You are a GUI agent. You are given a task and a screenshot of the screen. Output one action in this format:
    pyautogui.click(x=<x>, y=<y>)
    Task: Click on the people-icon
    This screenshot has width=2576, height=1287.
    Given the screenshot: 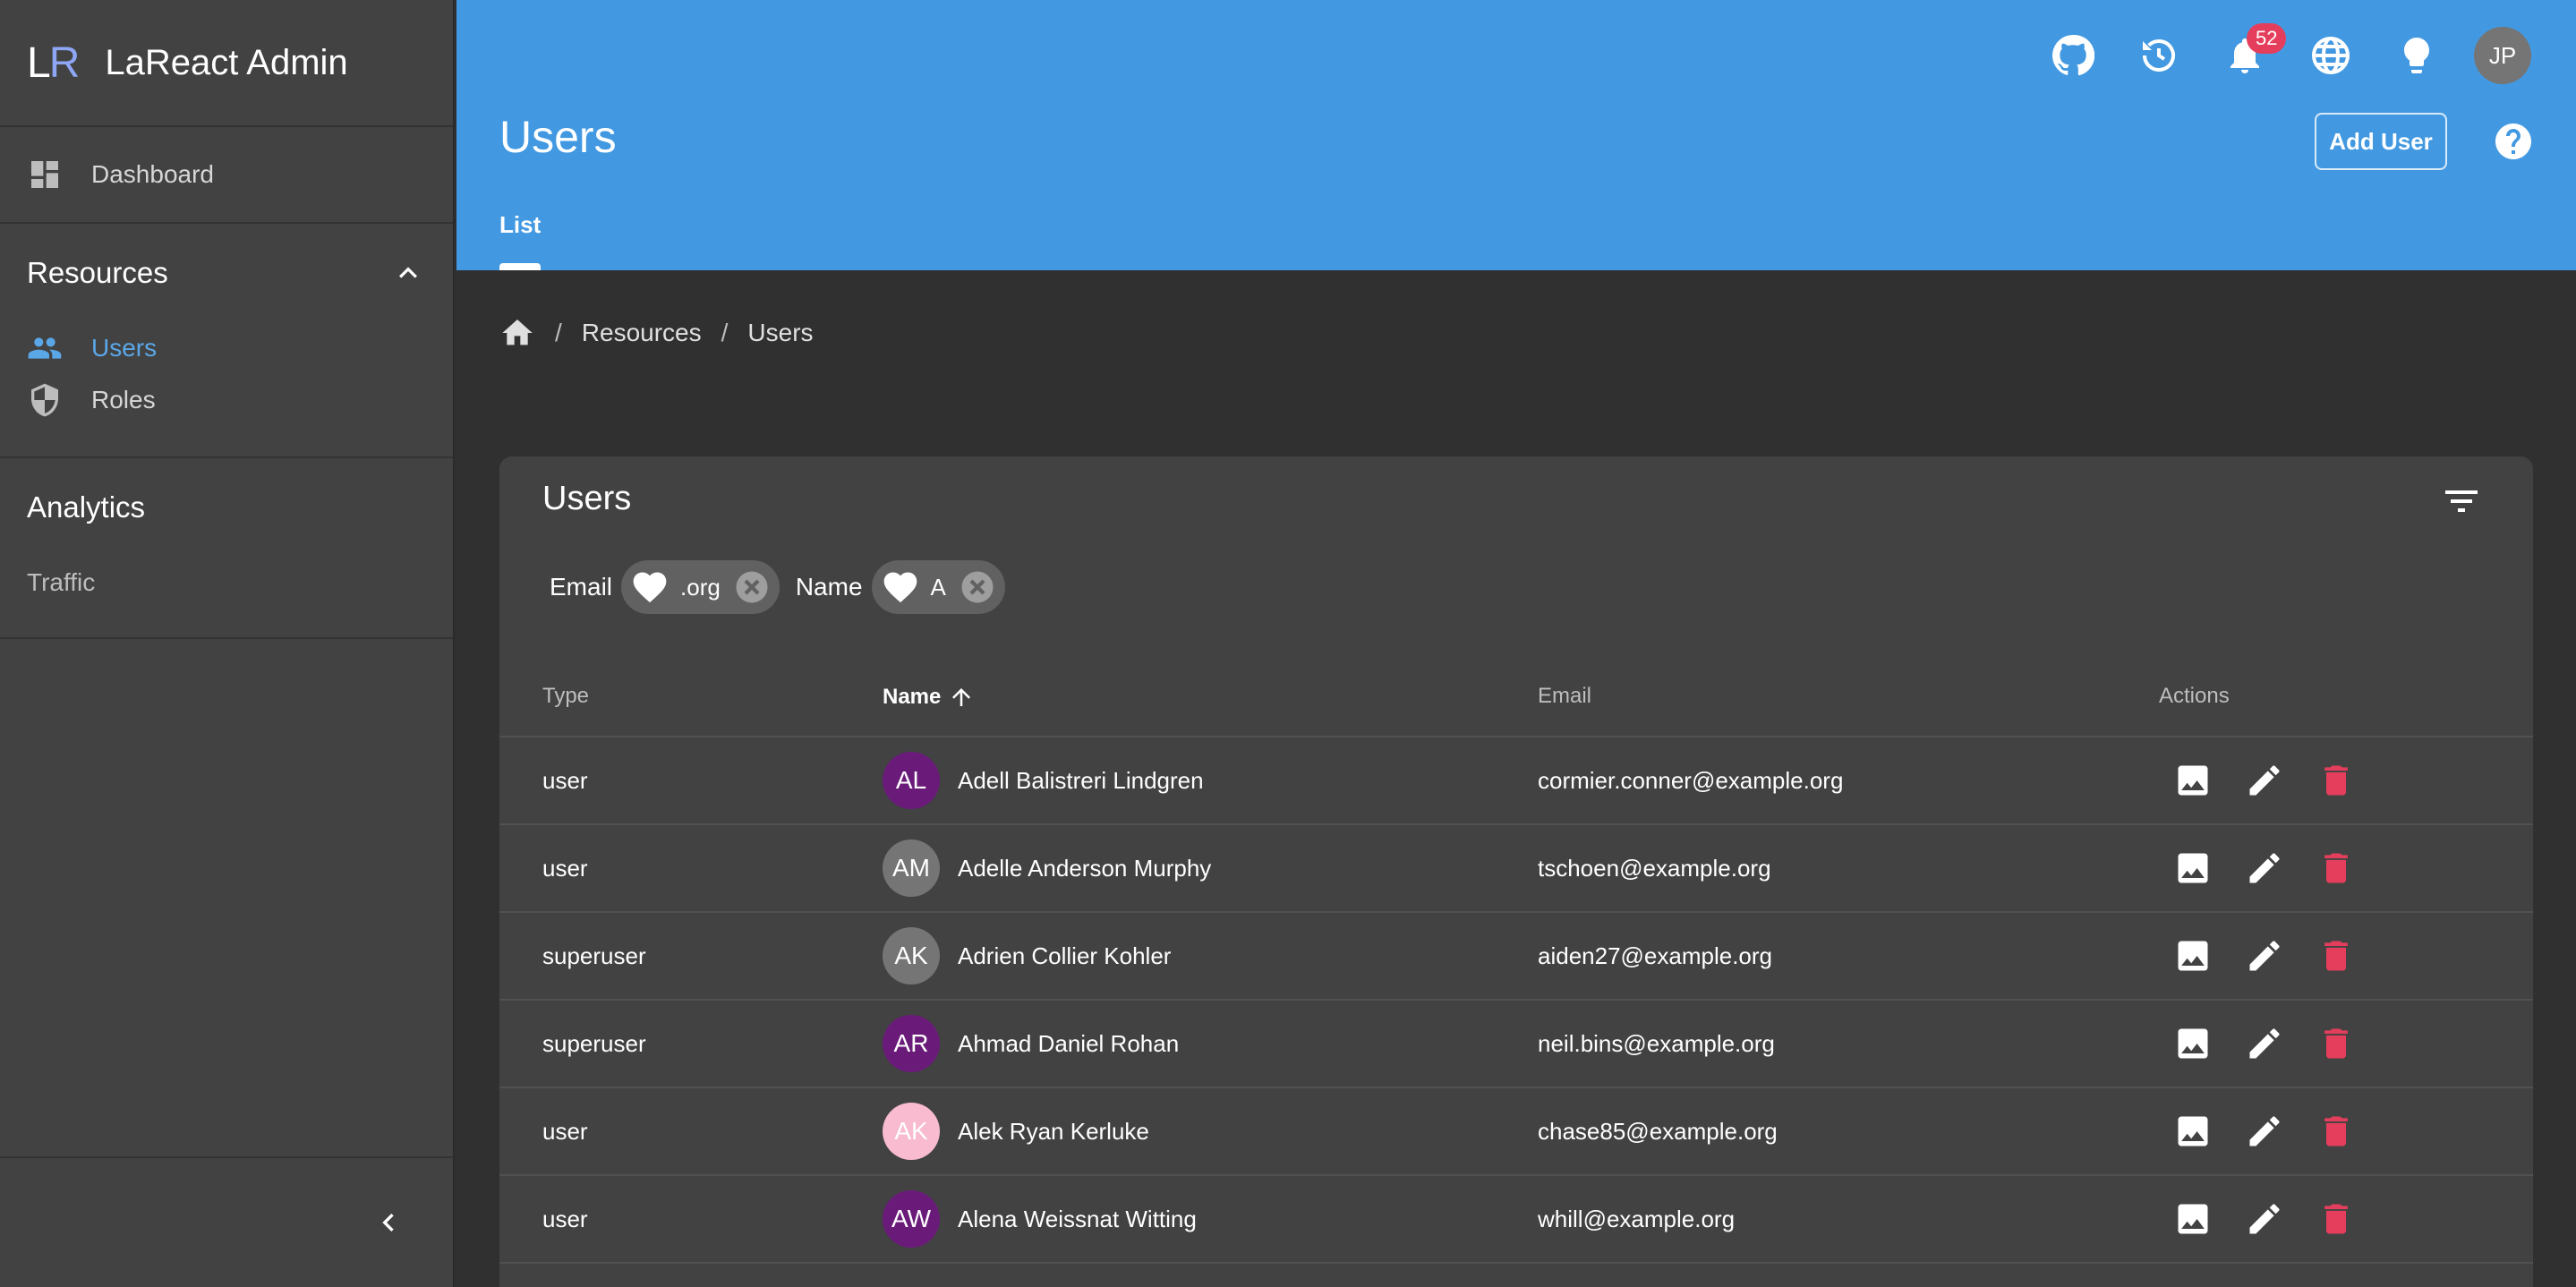 What is the action you would take?
    pyautogui.click(x=45, y=348)
    